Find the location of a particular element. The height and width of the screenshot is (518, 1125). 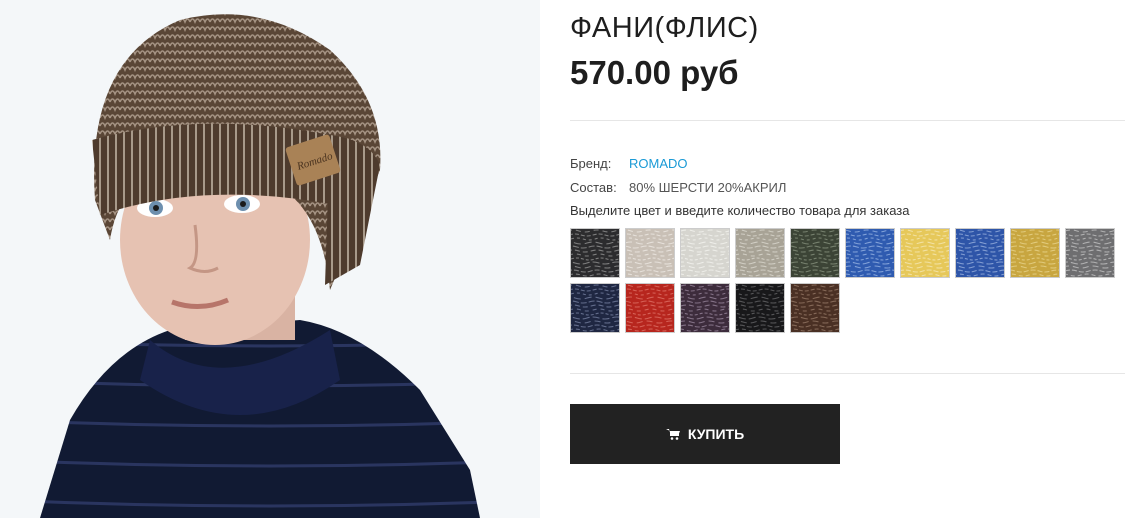

divider-bottom is located at coordinates (847, 373).